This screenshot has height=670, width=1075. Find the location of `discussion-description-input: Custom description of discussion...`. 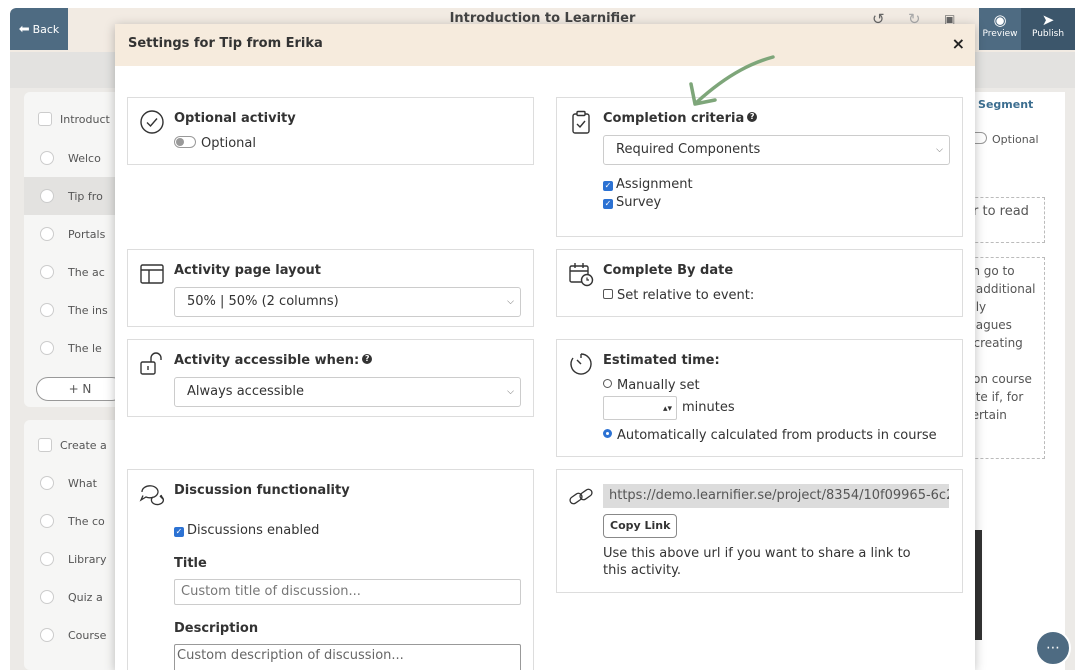

discussion-description-input: Custom description of discussion... is located at coordinates (347, 657).